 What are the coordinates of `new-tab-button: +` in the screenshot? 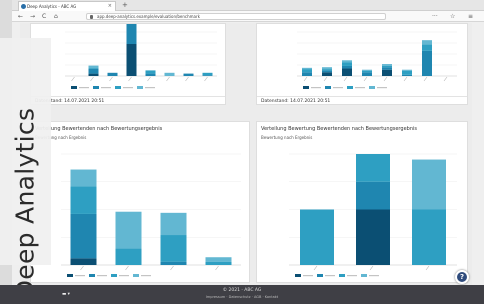 It's located at (125, 5).